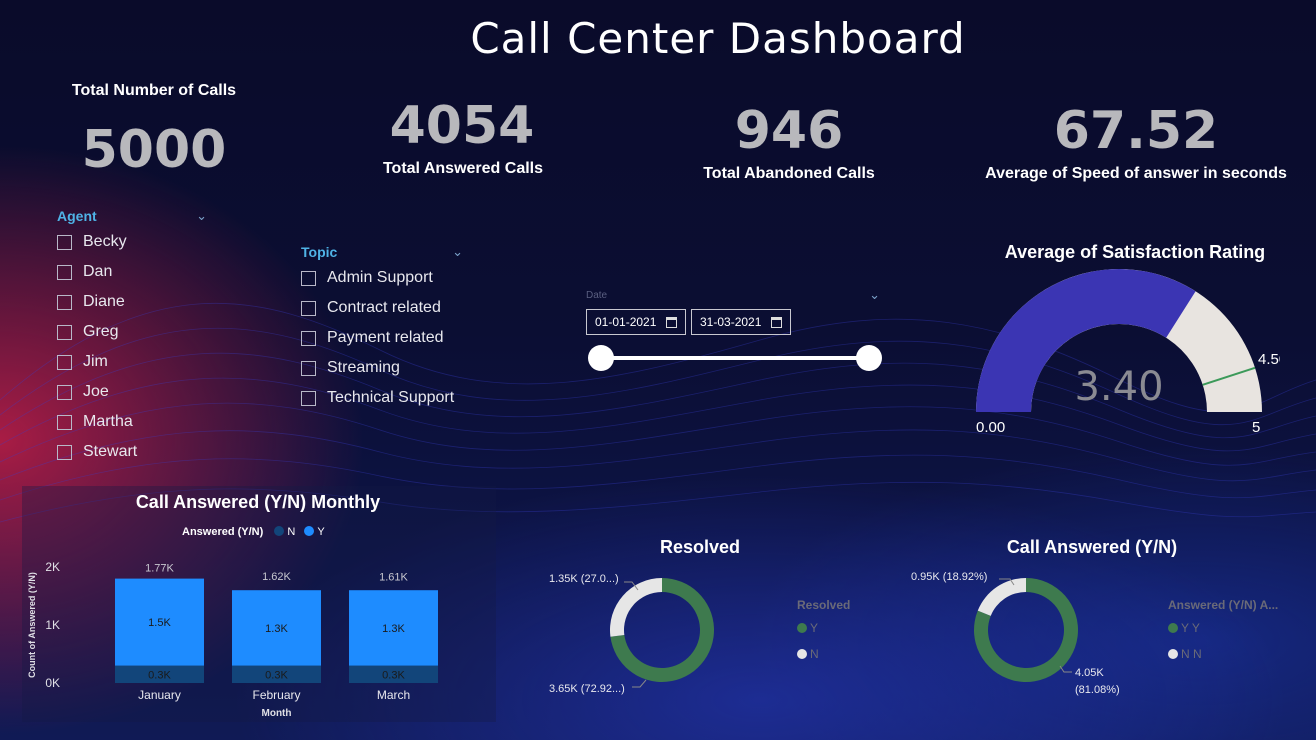 This screenshot has height=740, width=1316. What do you see at coordinates (276, 577) in the screenshot?
I see `bar-total-label: 1.62K` at bounding box center [276, 577].